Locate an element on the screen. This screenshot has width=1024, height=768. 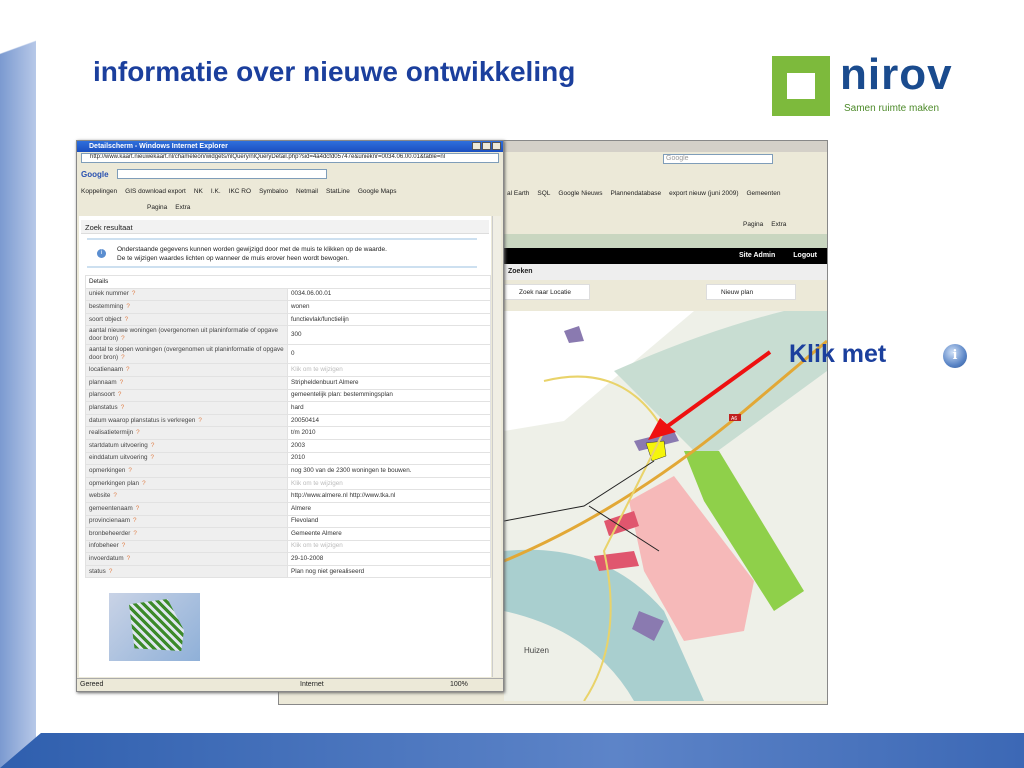
info-icon: i is located at coordinates (955, 356).